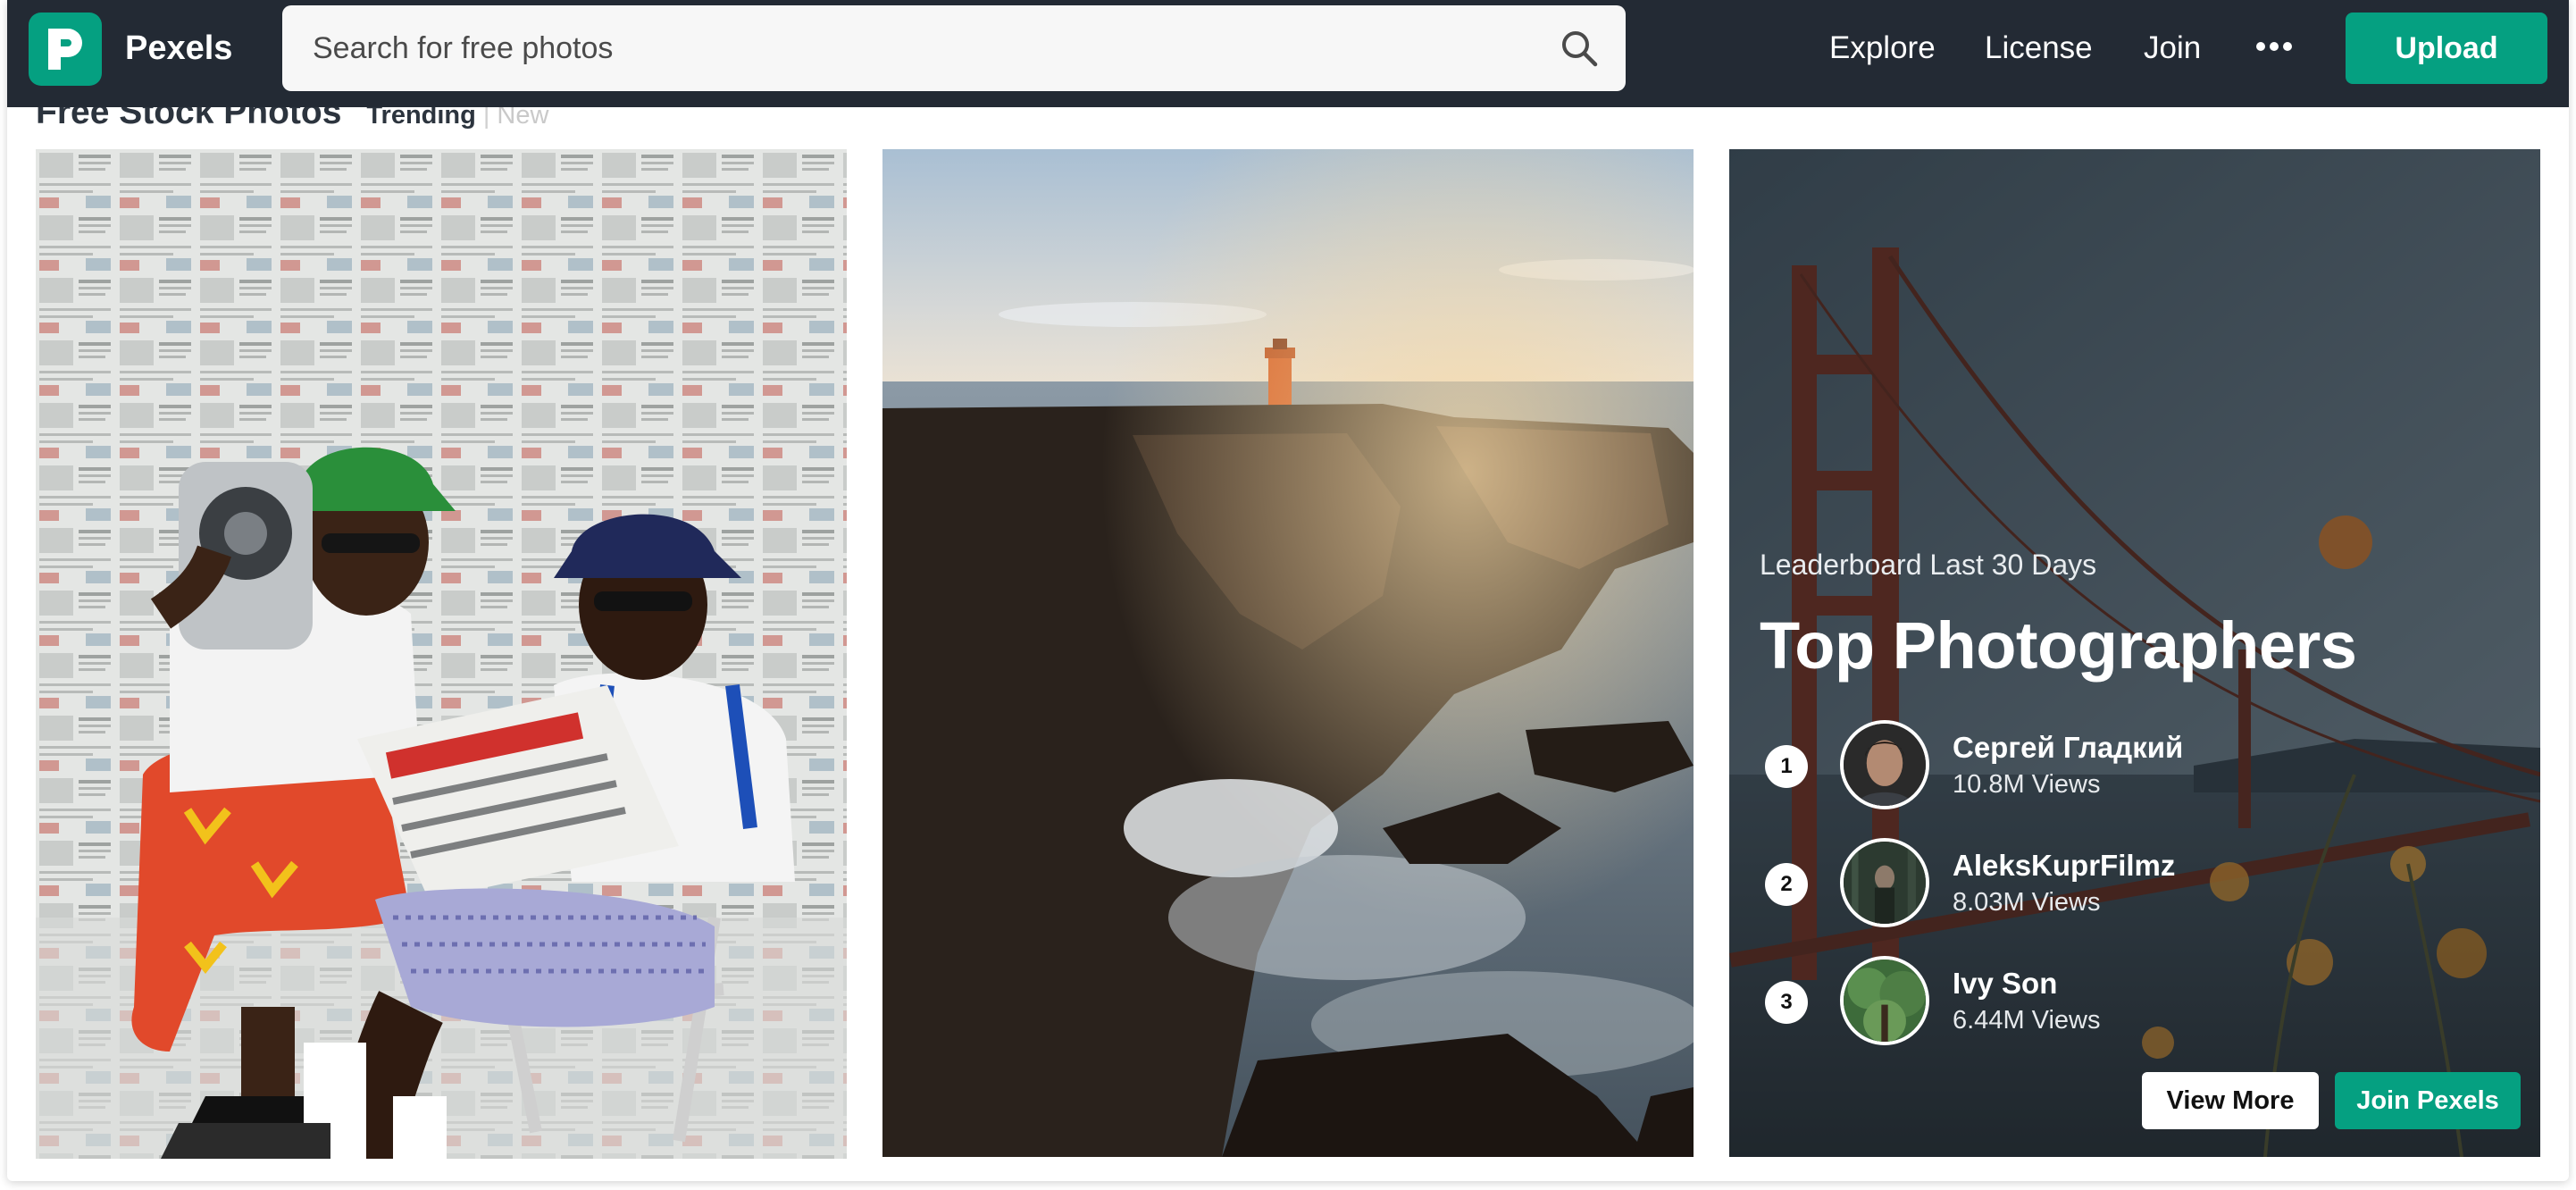 This screenshot has width=2576, height=1190. I want to click on pexels-logo-icon, so click(65, 49).